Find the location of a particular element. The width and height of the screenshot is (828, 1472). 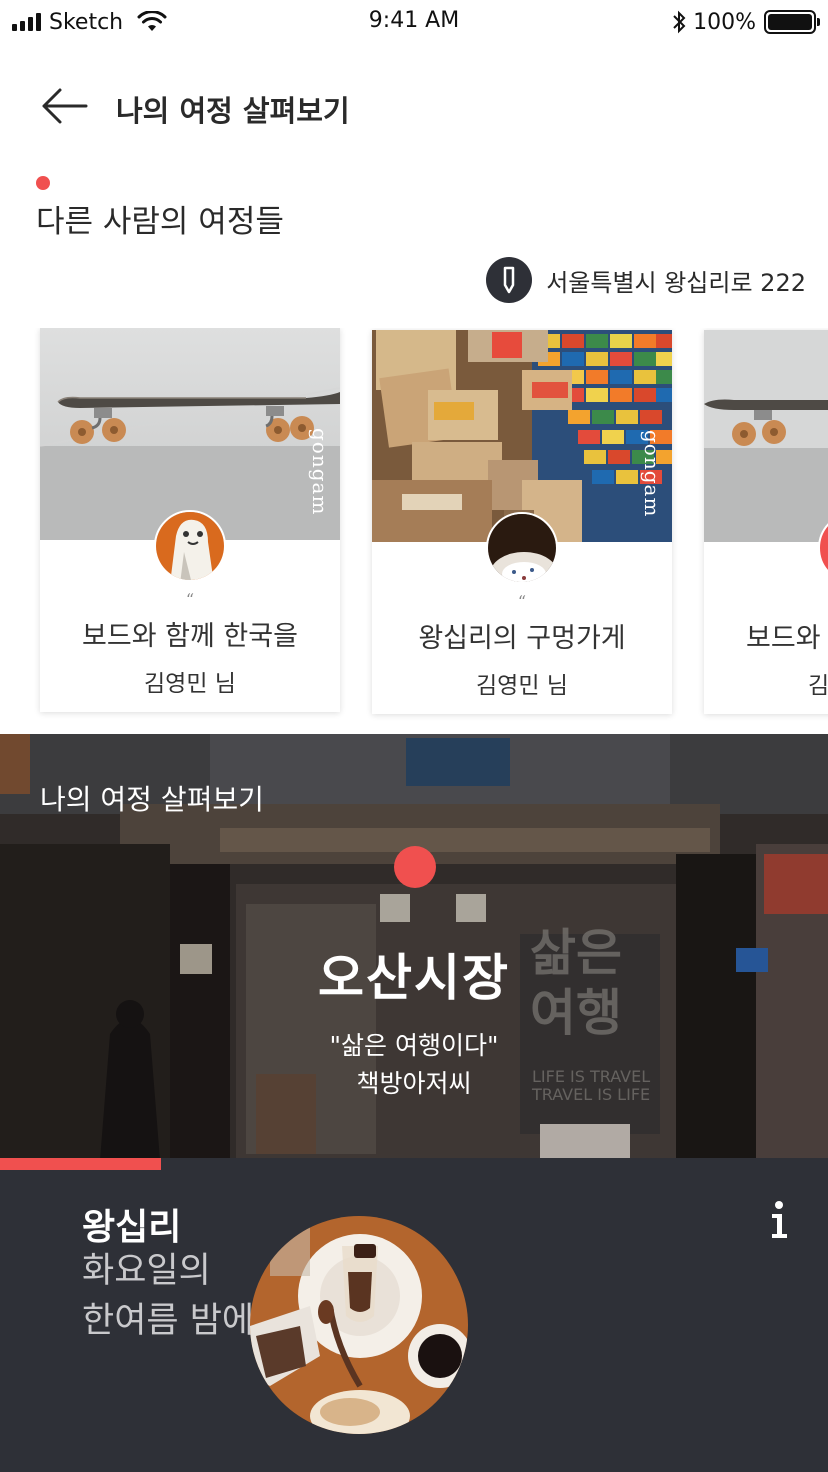

status-bar: Sketch 9:41 AM 100% is located at coordinates (414, 22).